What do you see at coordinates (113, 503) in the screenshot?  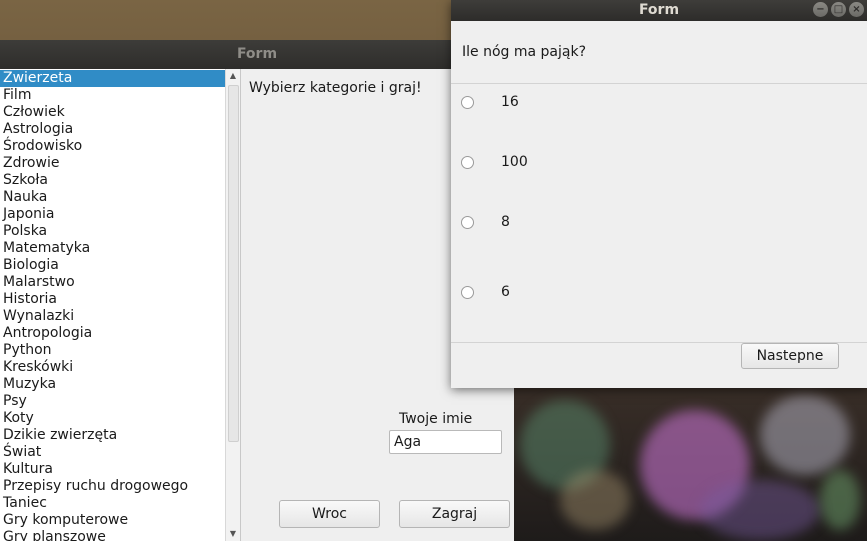 I see `category-item: Taniec` at bounding box center [113, 503].